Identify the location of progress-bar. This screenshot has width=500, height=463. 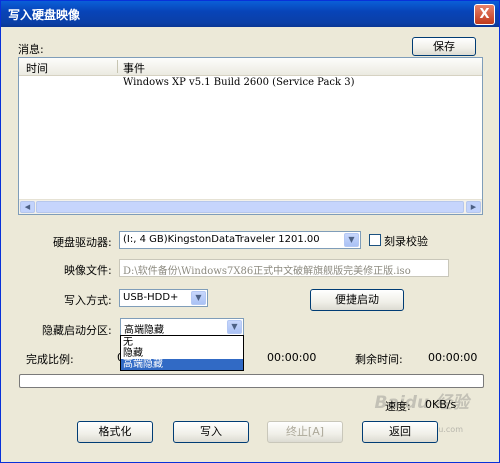
(251, 381).